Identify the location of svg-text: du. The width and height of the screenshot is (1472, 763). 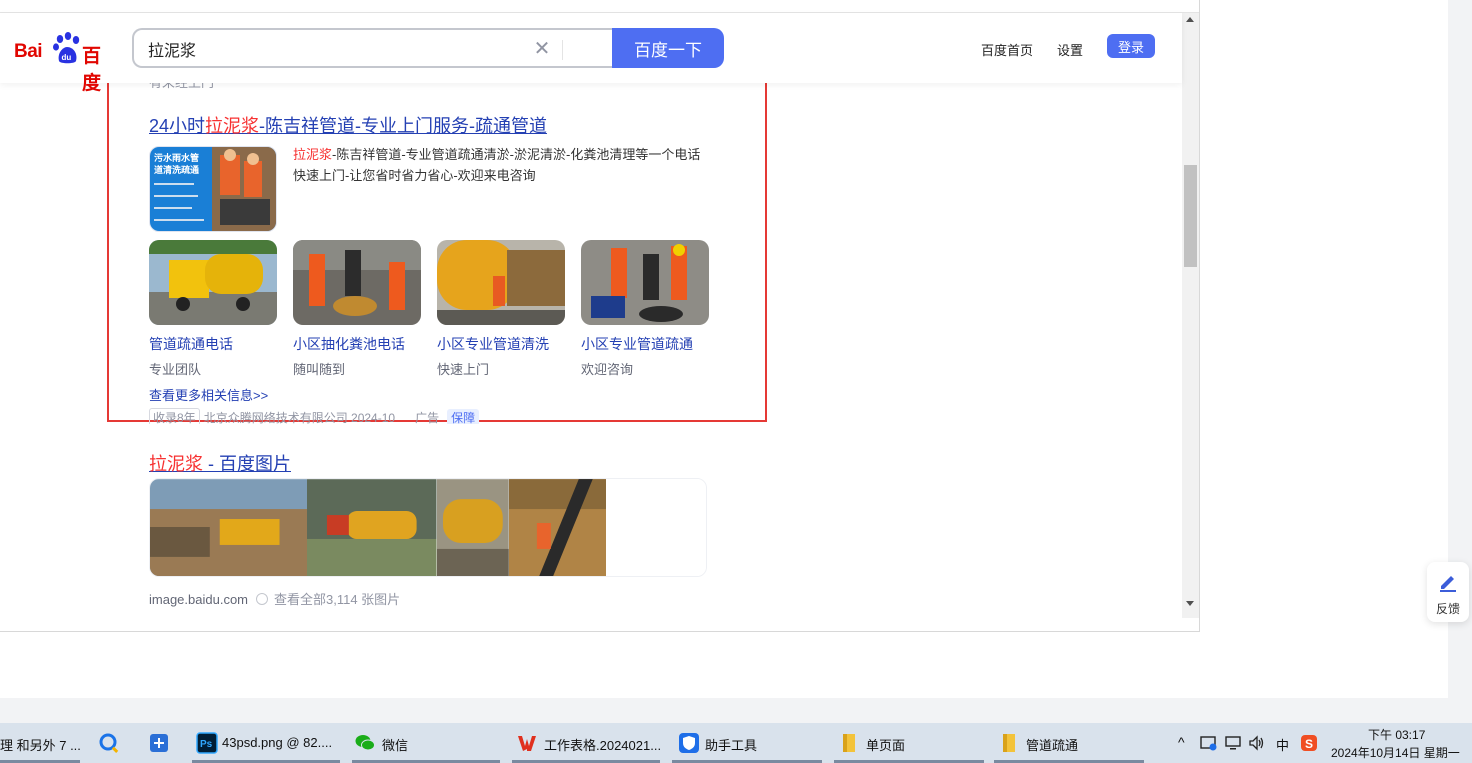
(67, 57).